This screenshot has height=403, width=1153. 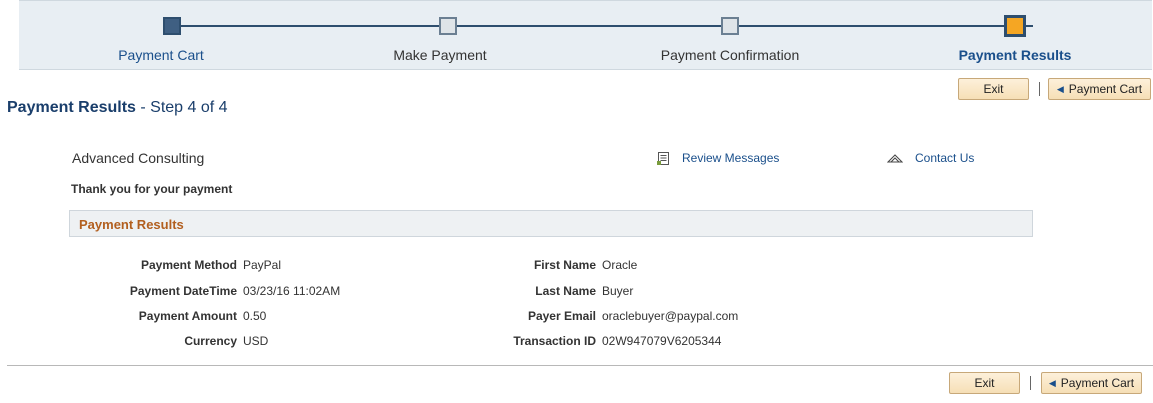 I want to click on page-step: - Step 4 of 4, so click(x=184, y=107).